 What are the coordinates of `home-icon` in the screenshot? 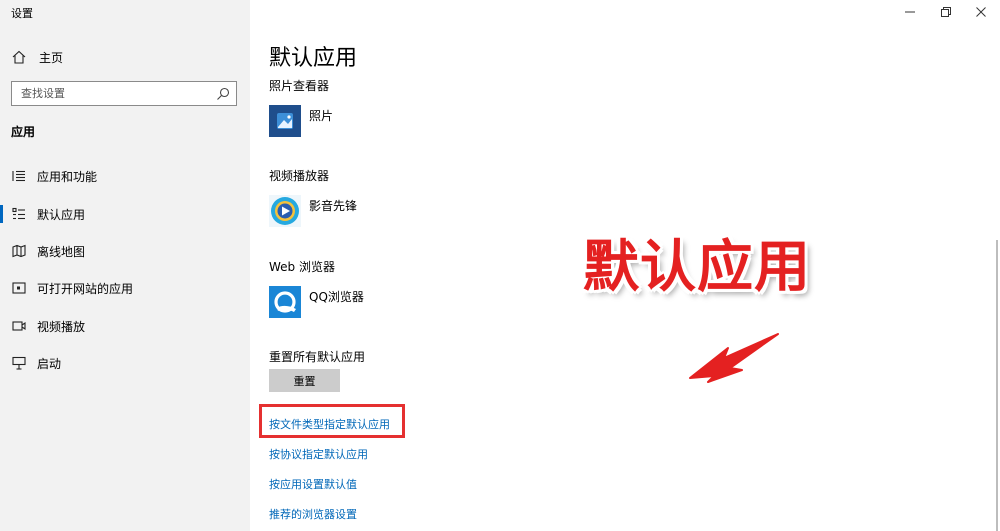 It's located at (19, 57).